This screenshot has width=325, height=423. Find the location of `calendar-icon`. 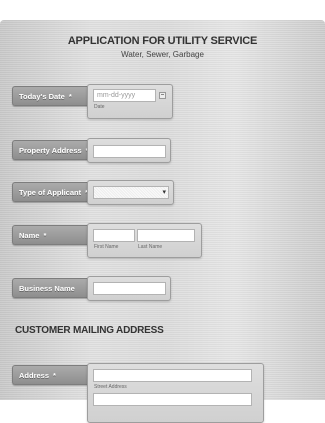

calendar-icon is located at coordinates (162, 95).